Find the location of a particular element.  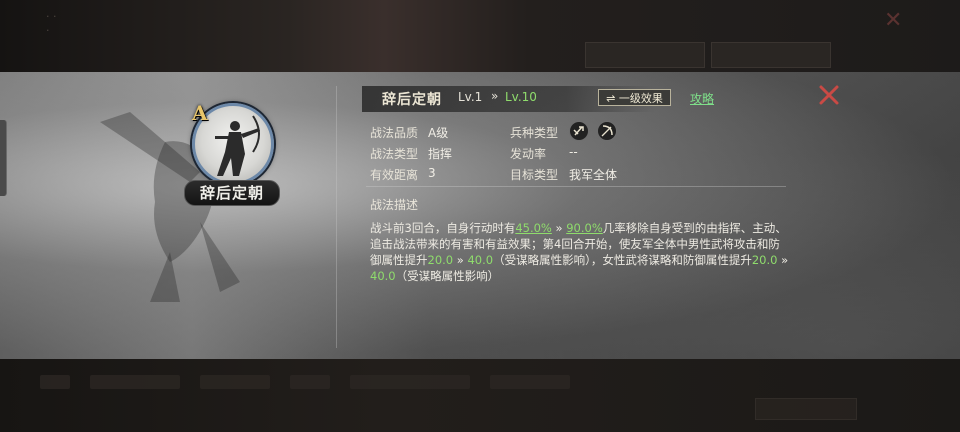

trigger-rate-value: -- is located at coordinates (573, 152).